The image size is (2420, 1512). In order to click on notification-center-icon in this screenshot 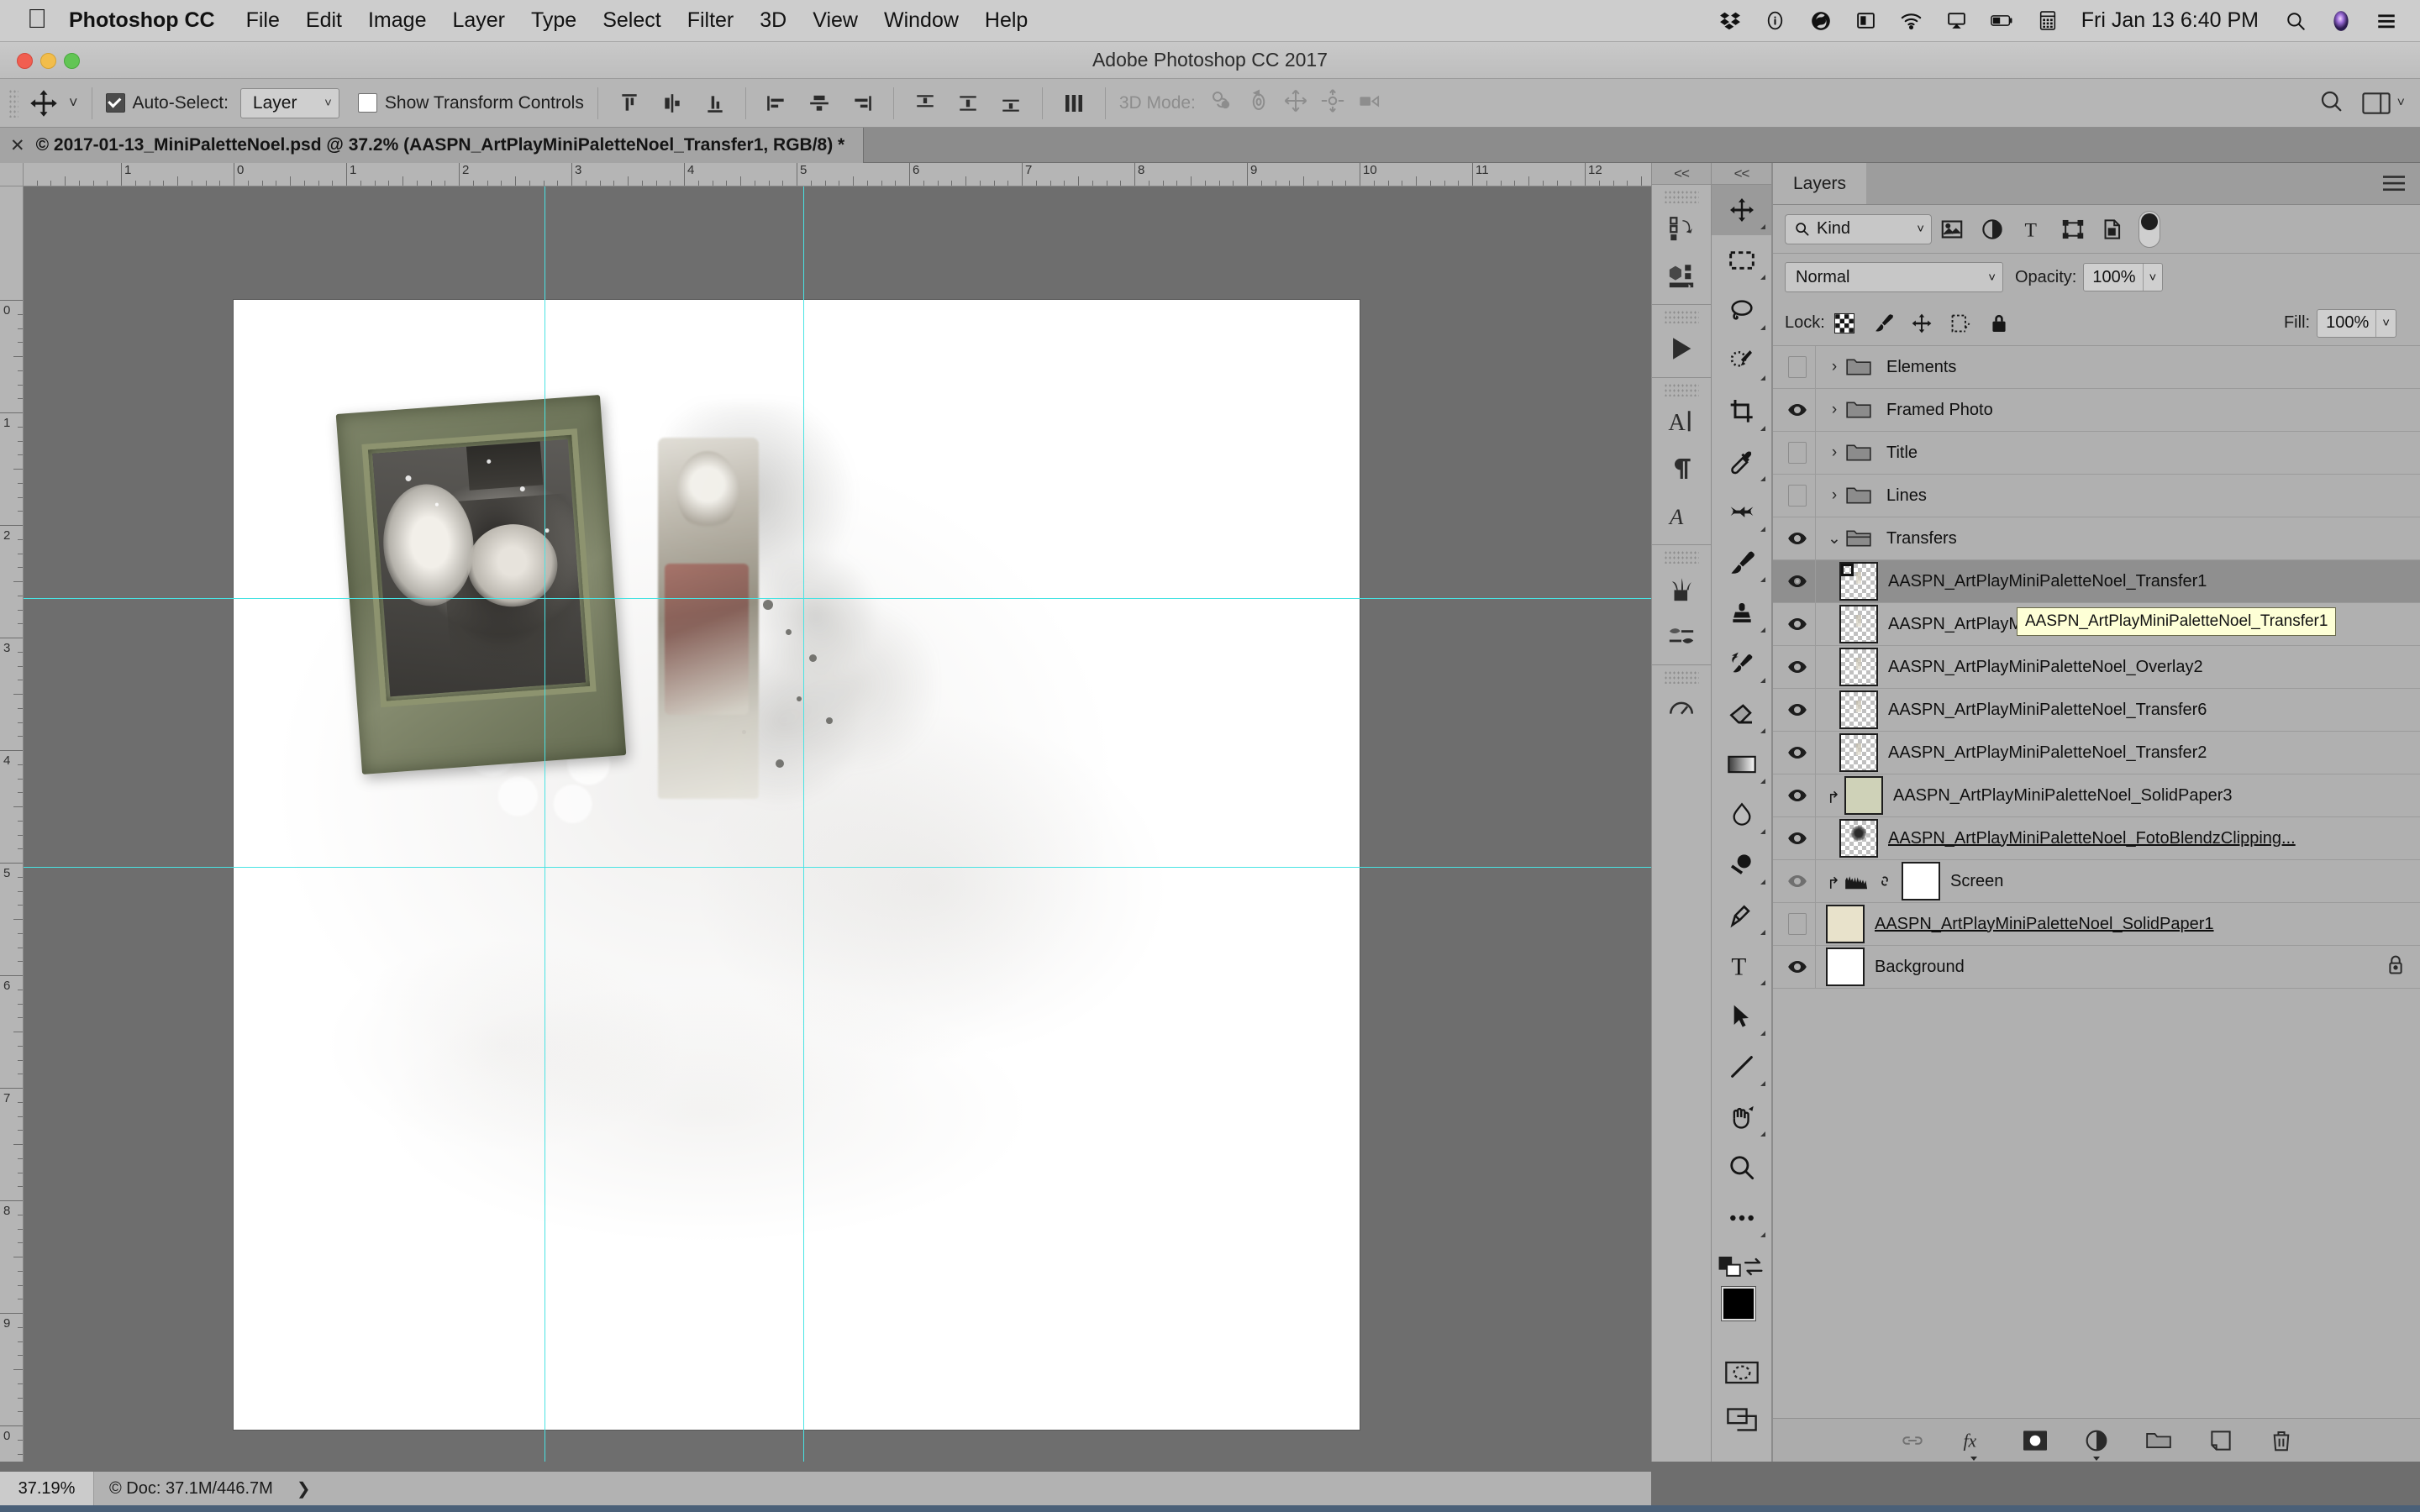, I will do `click(2387, 21)`.